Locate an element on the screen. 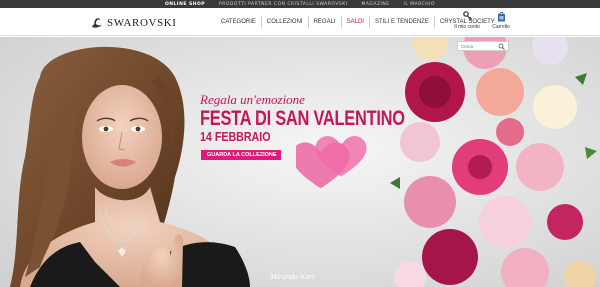 This screenshot has width=600, height=287. cta-label: GUARDA LA COLLEZIONE is located at coordinates (242, 155).